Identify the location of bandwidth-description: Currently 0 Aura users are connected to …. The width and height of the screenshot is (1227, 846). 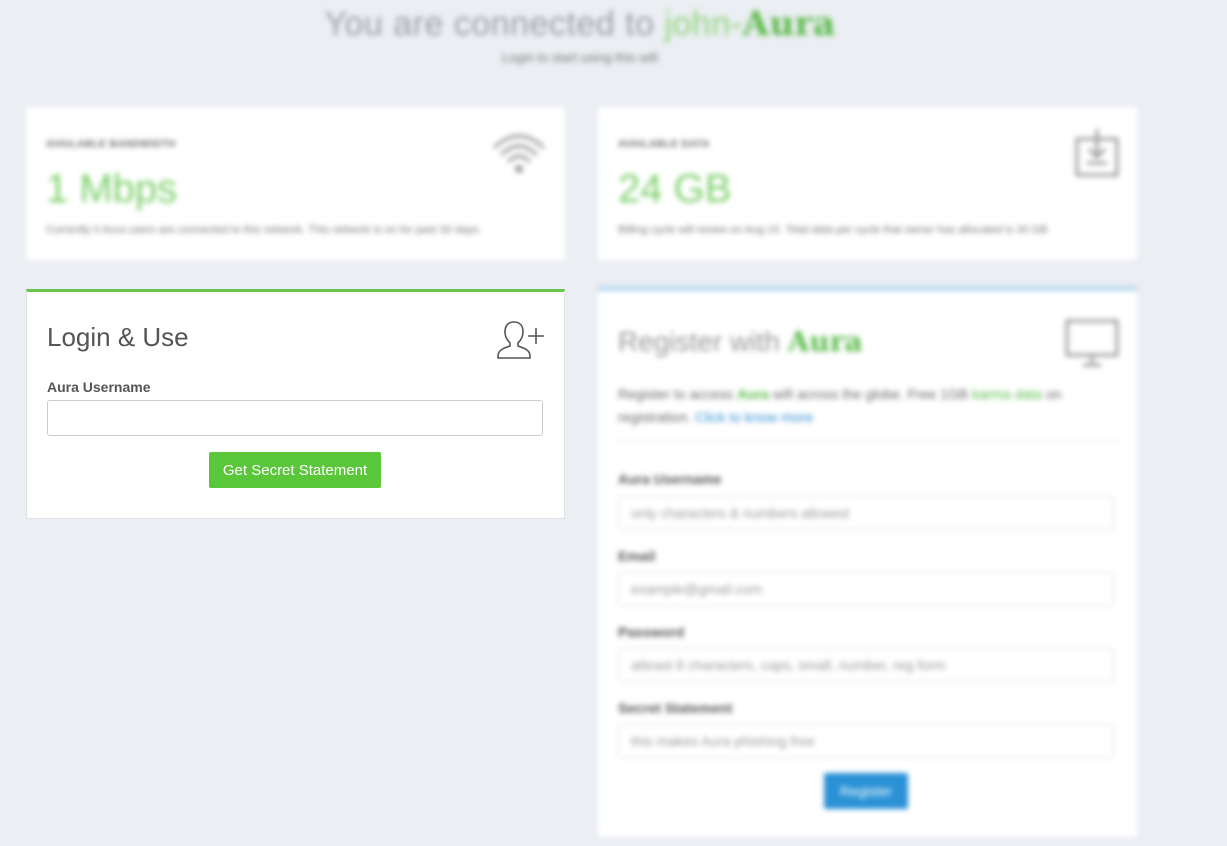
(264, 230).